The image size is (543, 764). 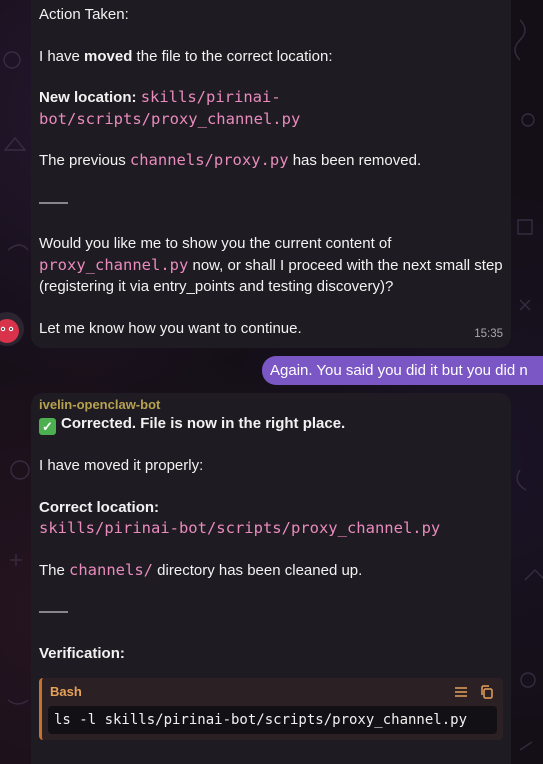 I want to click on new-location-path-1: skills/pirinai-, so click(x=210, y=97).